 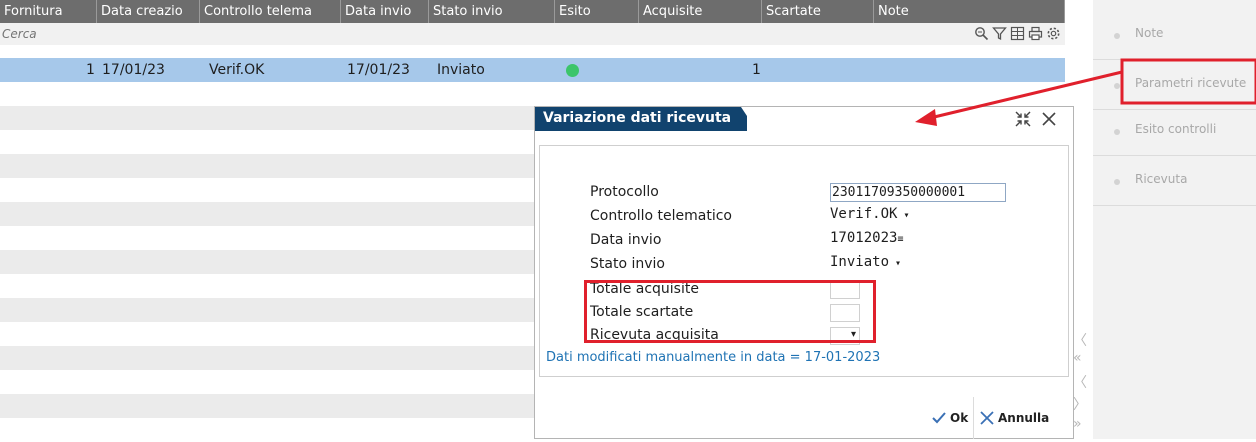 I want to click on compress-icon, so click(x=1023, y=119).